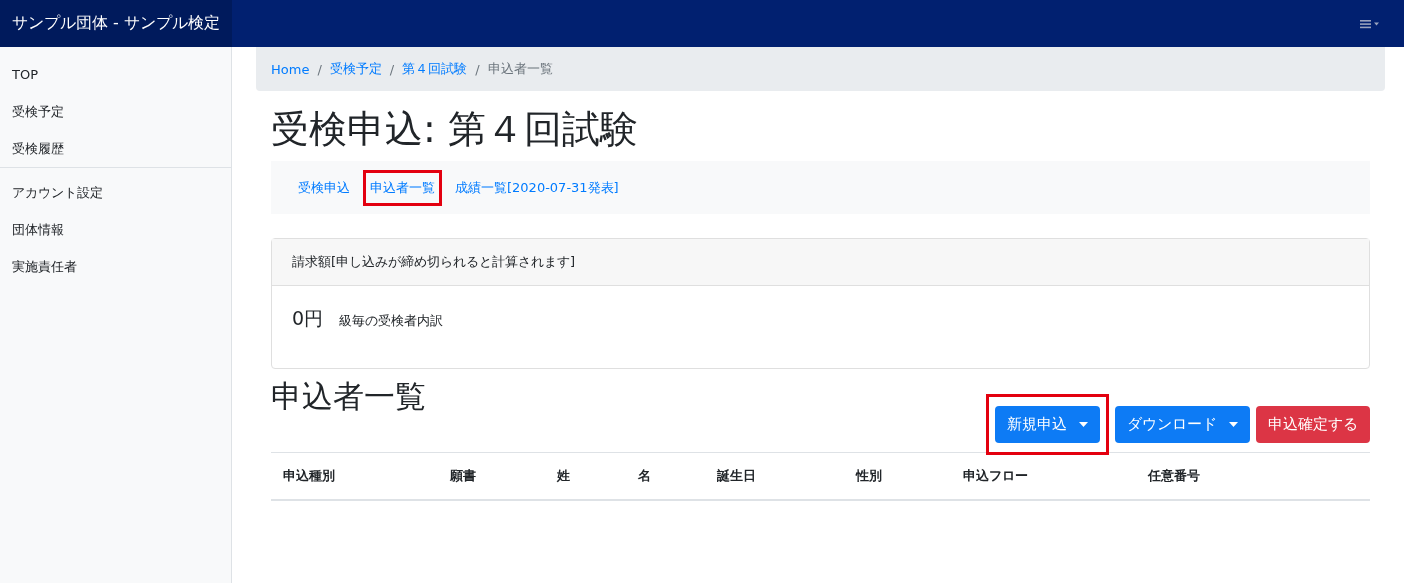 The height and width of the screenshot is (583, 1404). I want to click on sidebar-item: 受検履歴, so click(38, 156).